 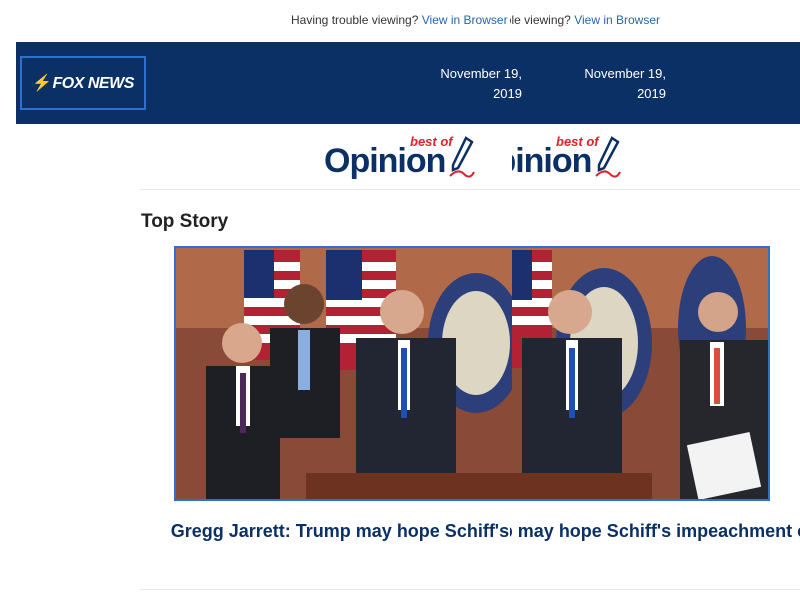 I want to click on opinion-logo-duplicate: Opinion best of, so click(x=567, y=160).